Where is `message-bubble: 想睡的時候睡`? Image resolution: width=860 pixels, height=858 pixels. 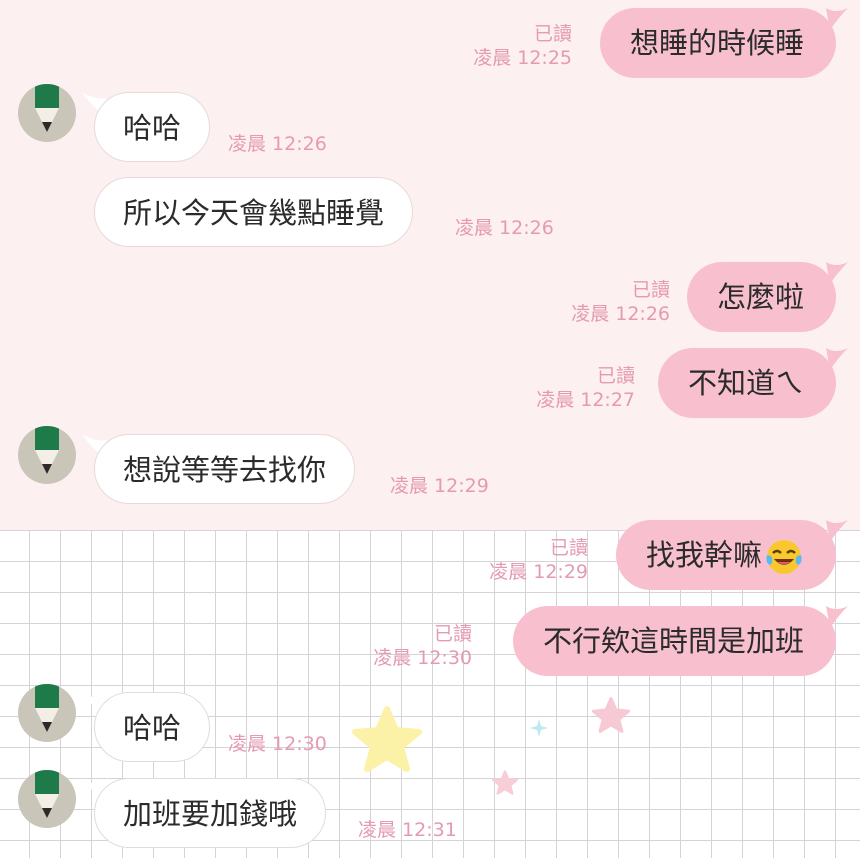 message-bubble: 想睡的時候睡 is located at coordinates (717, 43).